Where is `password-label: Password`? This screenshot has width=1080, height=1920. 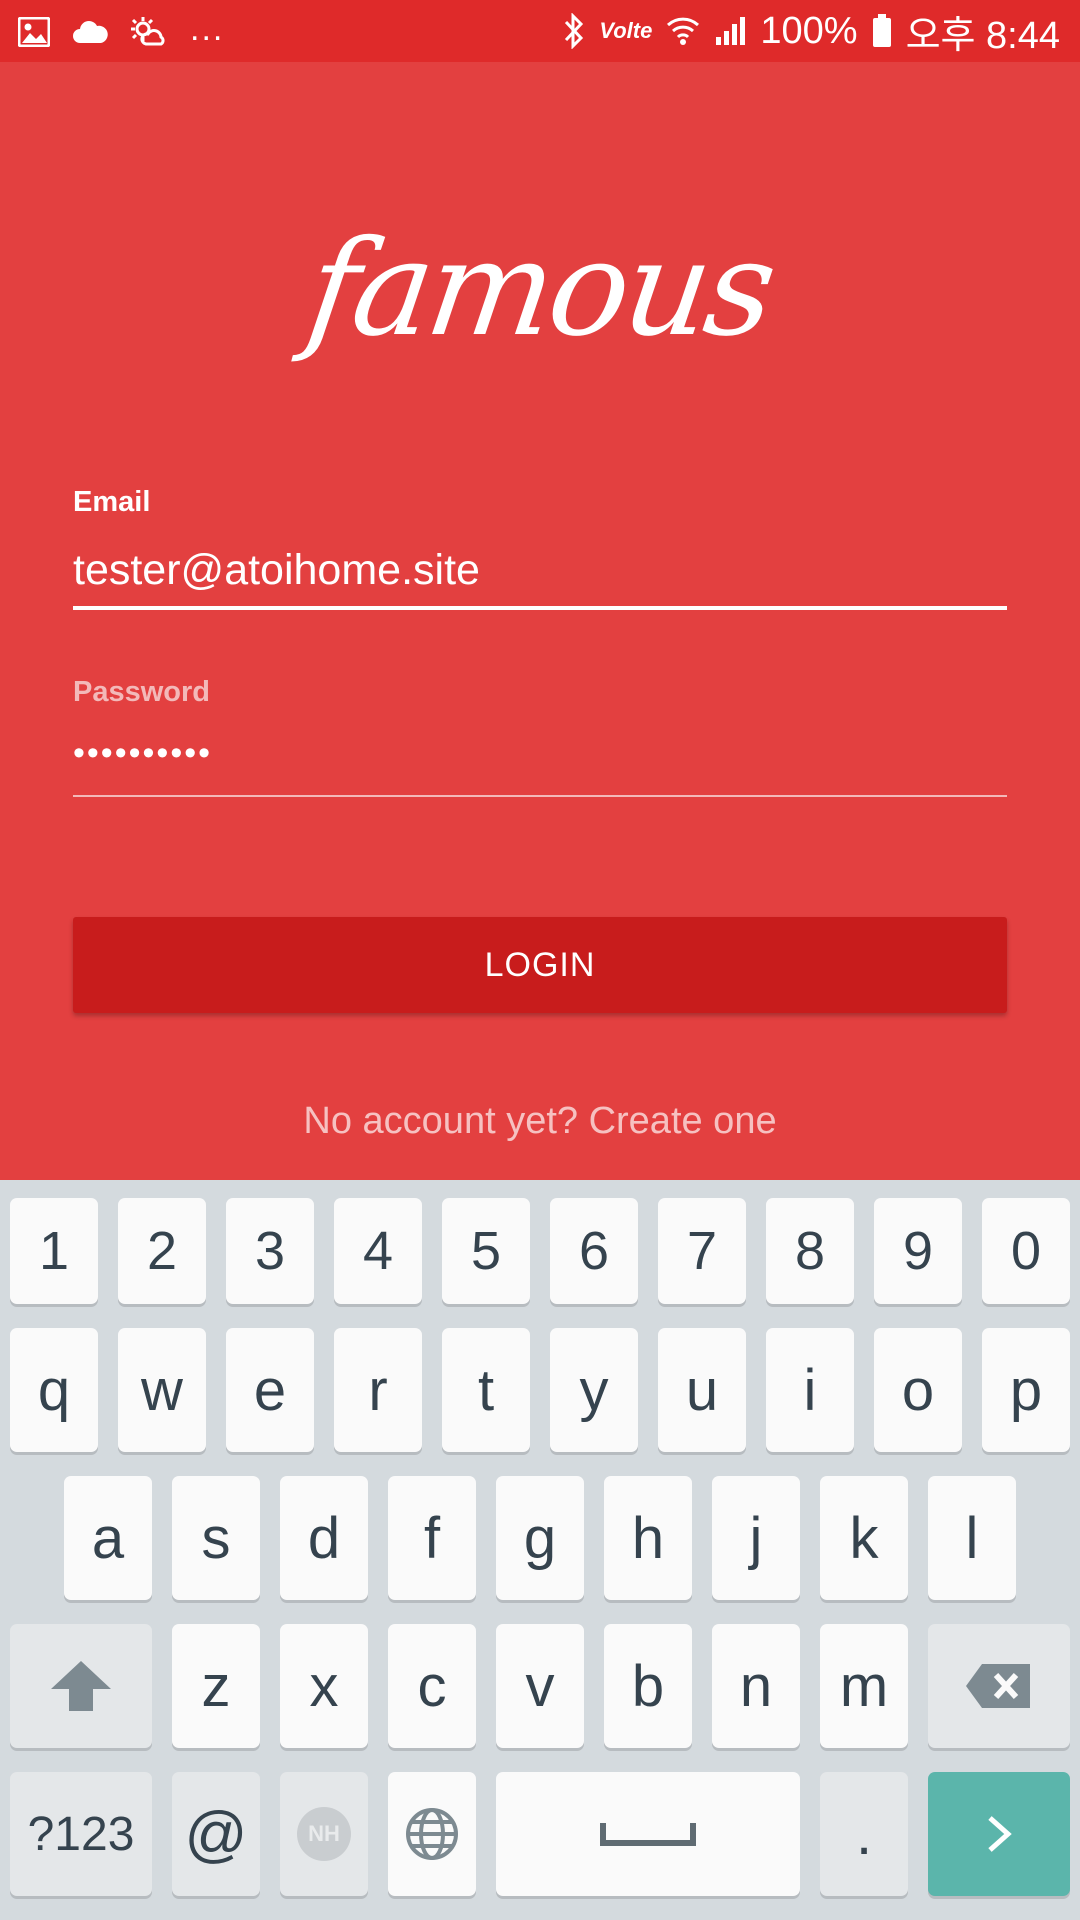 password-label: Password is located at coordinates (141, 692).